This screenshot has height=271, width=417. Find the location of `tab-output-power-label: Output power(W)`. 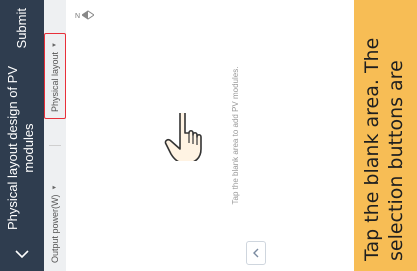

tab-output-power-label: Output power(W) is located at coordinates (55, 228).